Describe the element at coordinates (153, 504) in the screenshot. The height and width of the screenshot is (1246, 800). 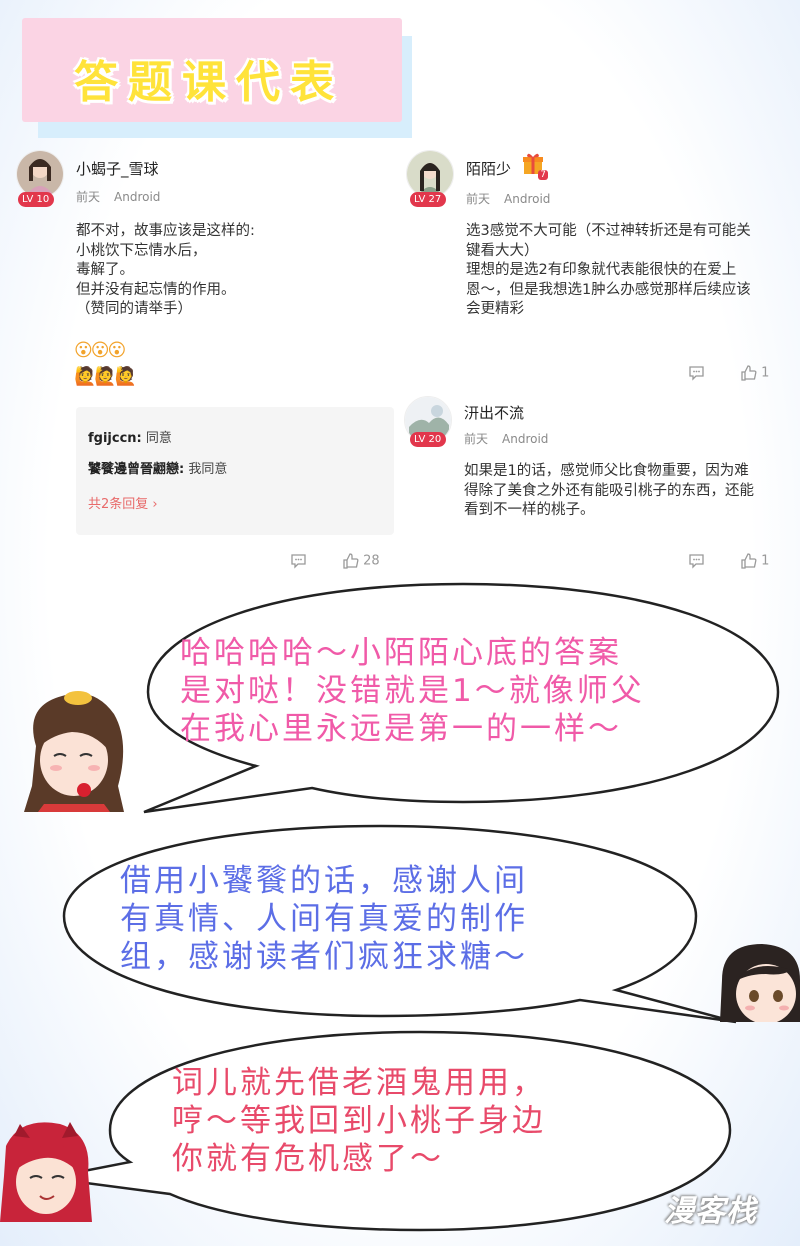
I see `chevron-right-icon: ›` at that location.